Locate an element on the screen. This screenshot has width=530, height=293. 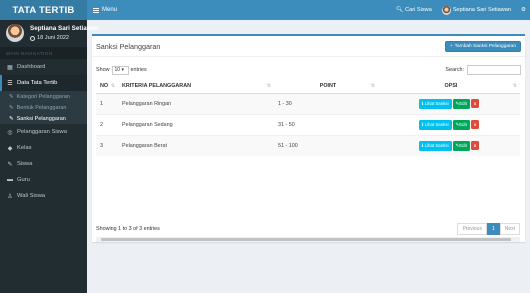
scrollbar-thumb is located at coordinates (306, 239).